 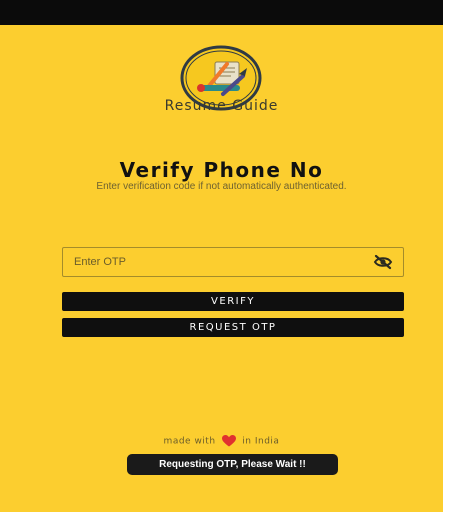 I want to click on eye-off-icon, so click(x=383, y=262).